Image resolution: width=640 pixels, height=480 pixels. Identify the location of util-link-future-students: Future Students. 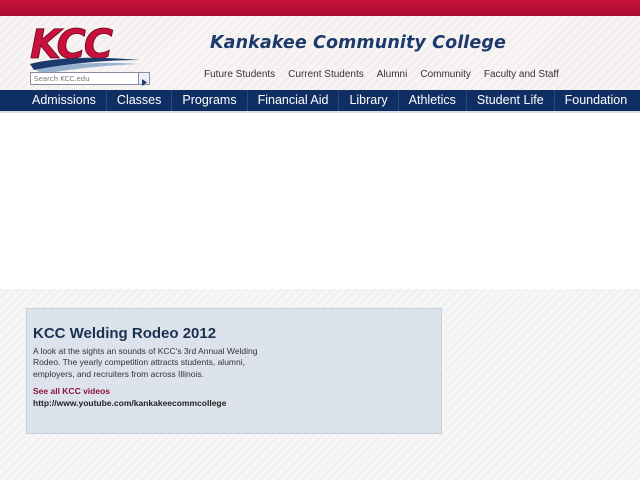
(239, 74).